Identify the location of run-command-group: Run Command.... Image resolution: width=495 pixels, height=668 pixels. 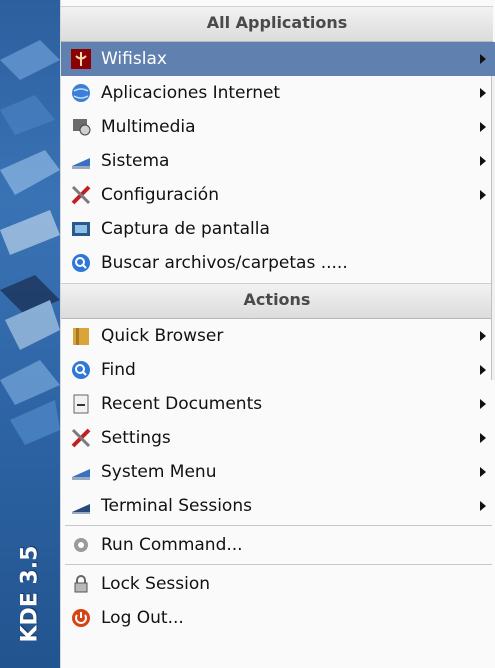
(278, 545).